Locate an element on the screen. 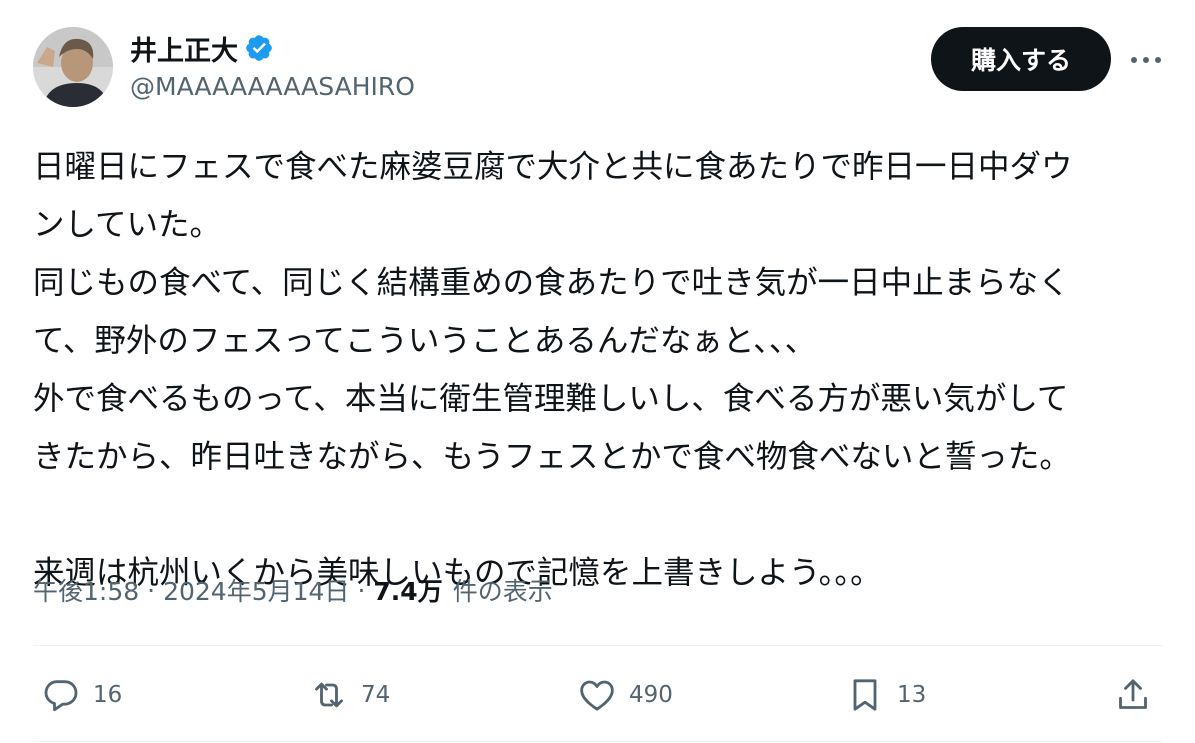  author-handle: @MAAAAAAAASAHIRO is located at coordinates (272, 86).